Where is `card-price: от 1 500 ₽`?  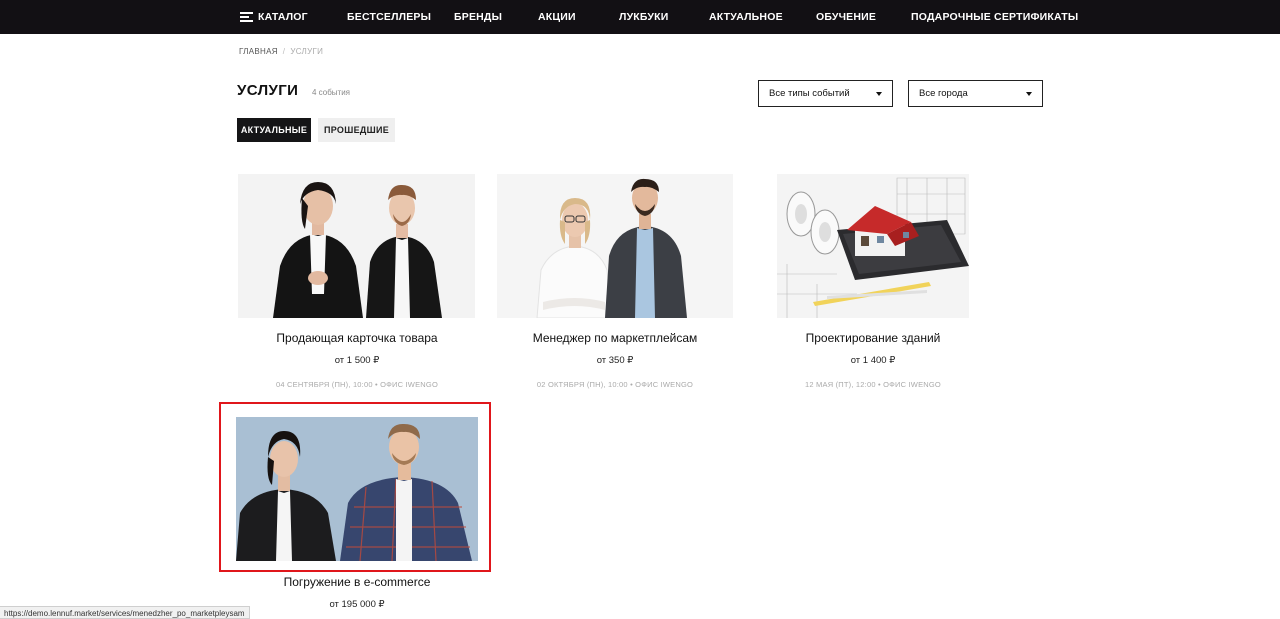
card-price: от 1 500 ₽ is located at coordinates (357, 360).